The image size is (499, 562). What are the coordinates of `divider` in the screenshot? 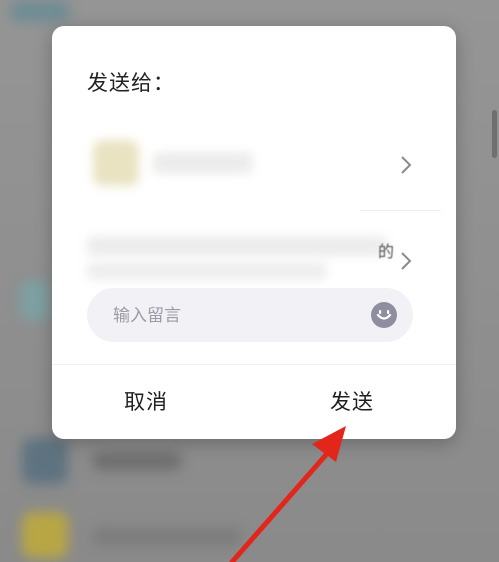 It's located at (254, 364).